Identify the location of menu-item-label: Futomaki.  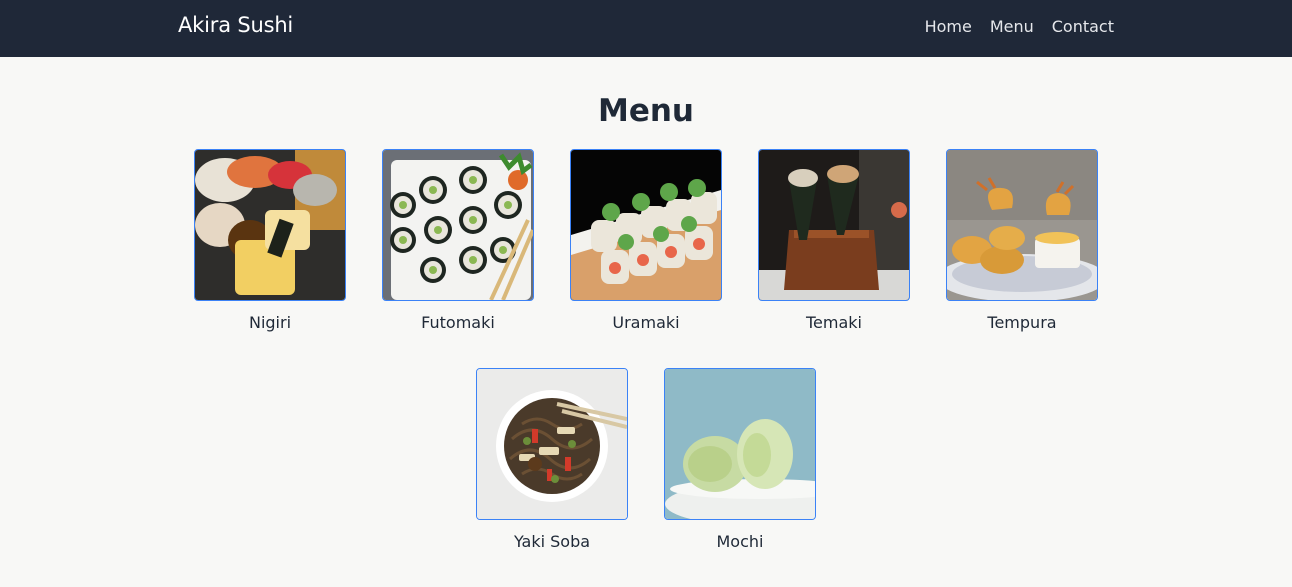
(458, 322).